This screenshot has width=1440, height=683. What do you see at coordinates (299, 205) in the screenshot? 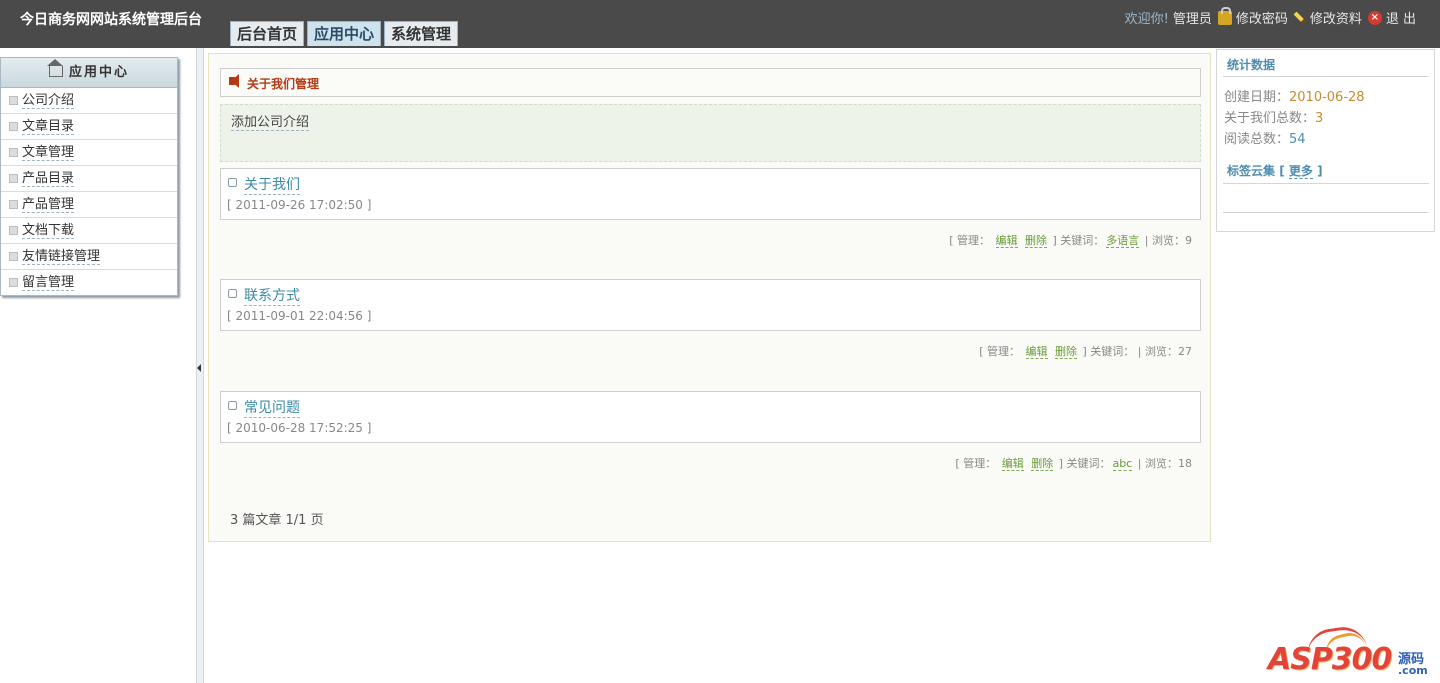
I see `article-date: [ 2011-09-26 17:02:50 ]` at bounding box center [299, 205].